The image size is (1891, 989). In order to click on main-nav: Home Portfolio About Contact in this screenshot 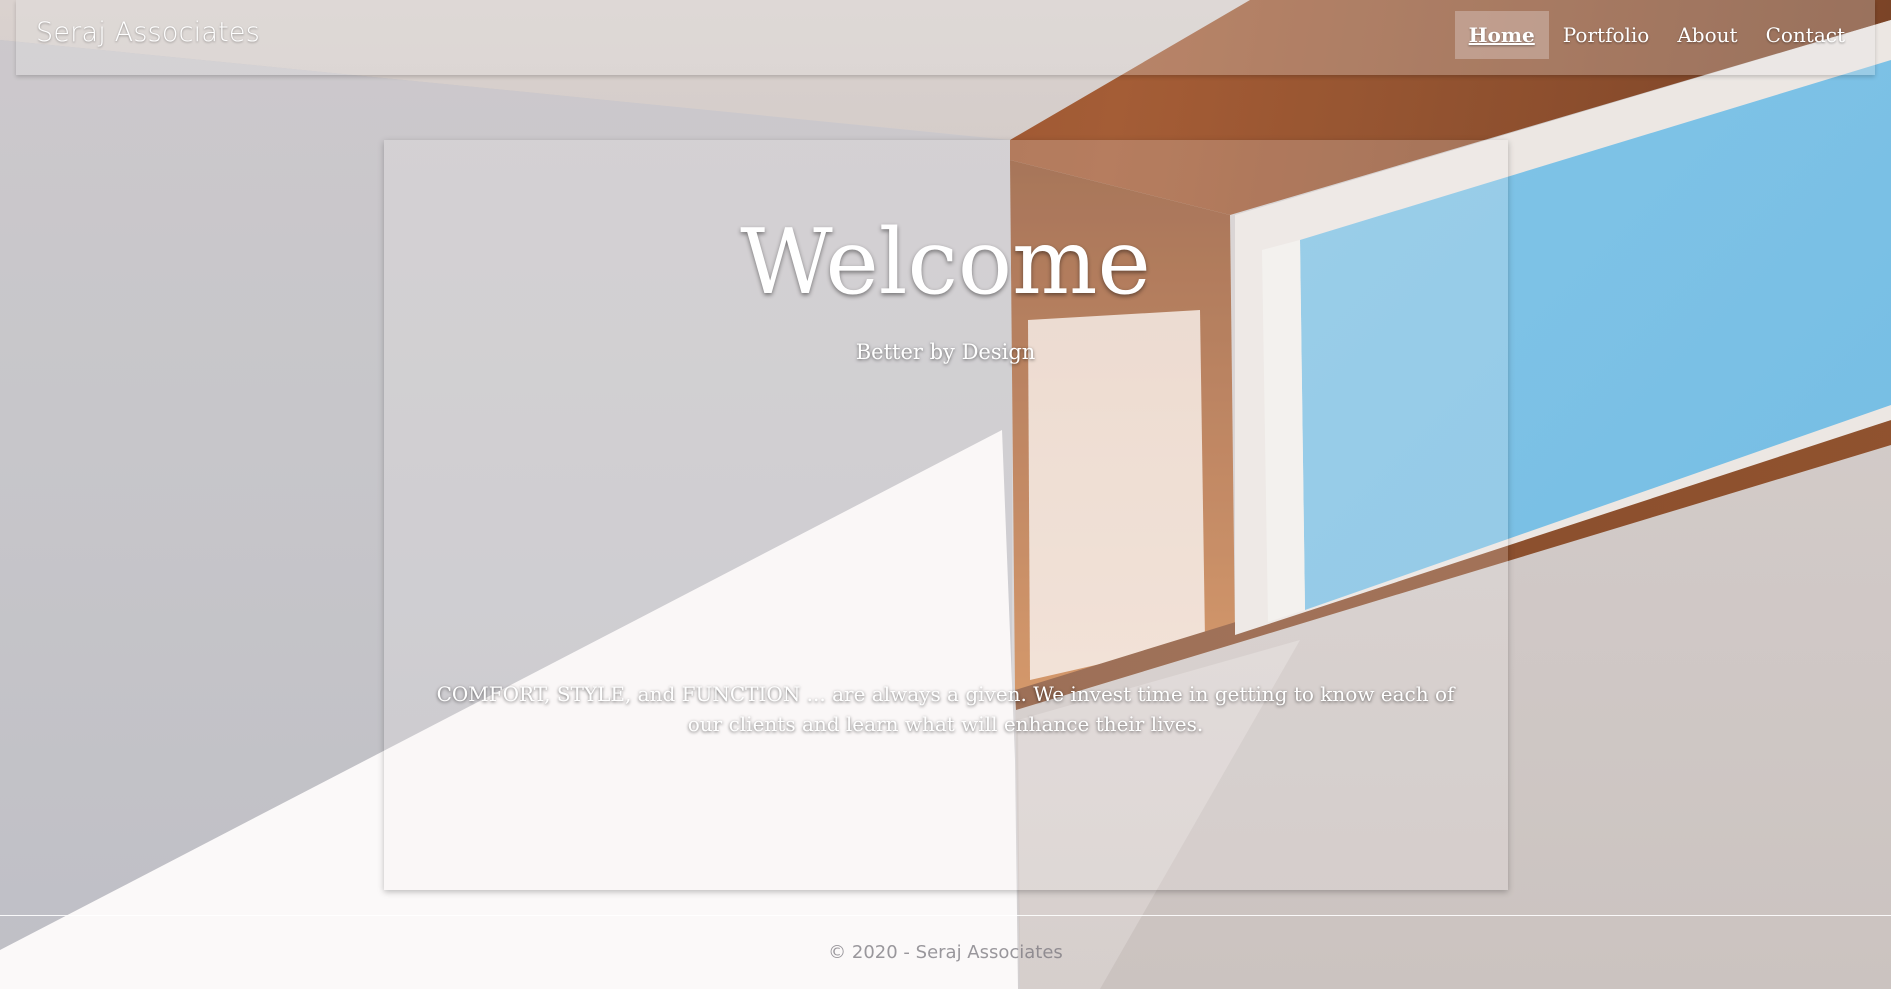, I will do `click(1656, 35)`.